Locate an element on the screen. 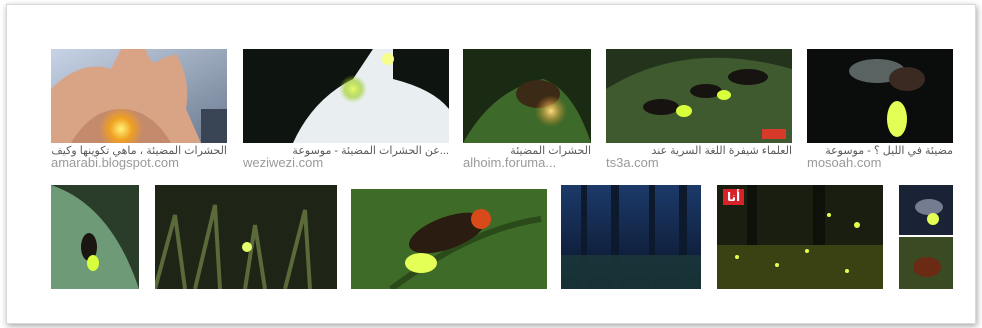 The height and width of the screenshot is (328, 982). result-source: ts3a.com is located at coordinates (699, 163).